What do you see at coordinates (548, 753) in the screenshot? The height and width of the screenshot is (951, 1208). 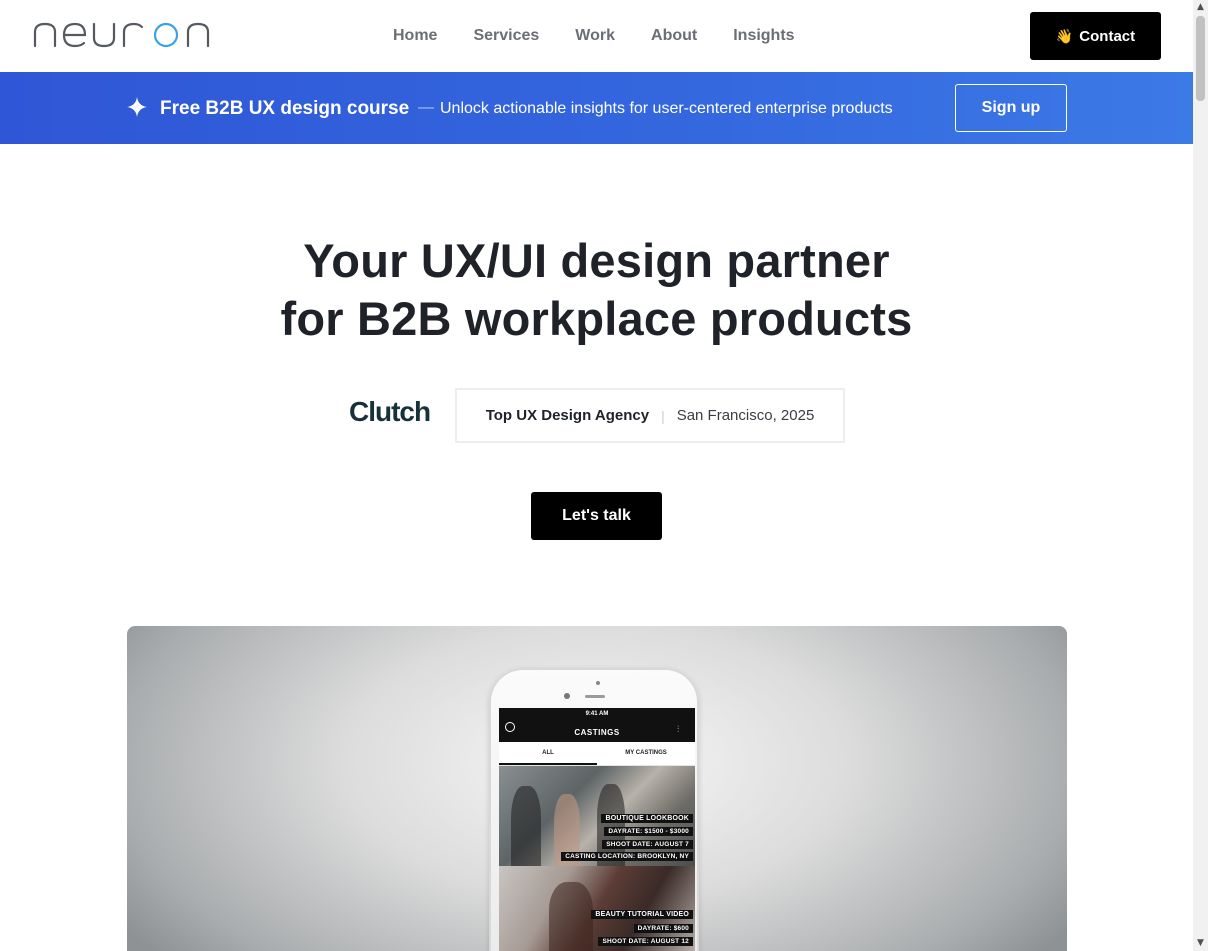 I see `tab-all: ALL` at bounding box center [548, 753].